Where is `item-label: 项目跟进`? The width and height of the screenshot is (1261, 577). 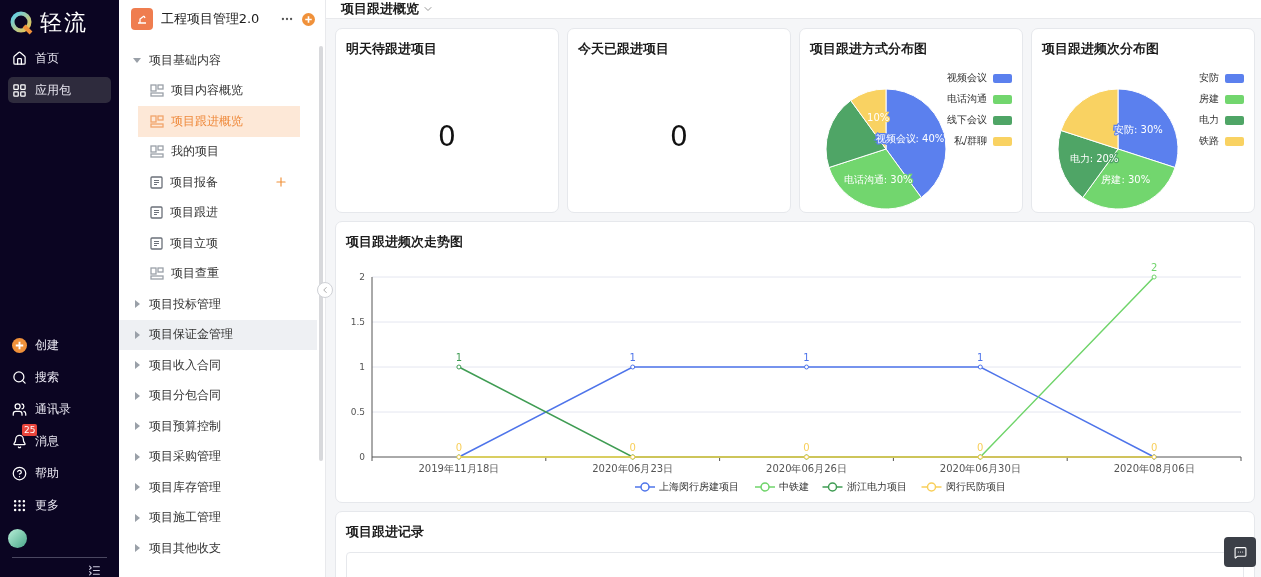 item-label: 项目跟进 is located at coordinates (194, 213).